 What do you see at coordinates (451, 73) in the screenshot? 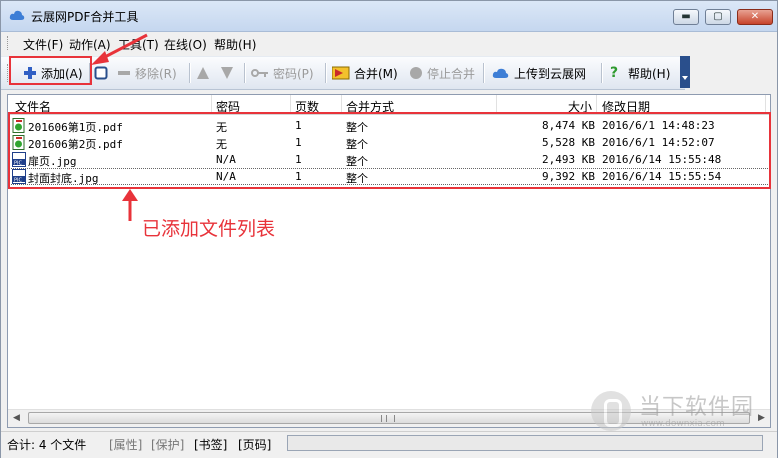
I see `stop-merge-button-label: 停止合并` at bounding box center [451, 73].